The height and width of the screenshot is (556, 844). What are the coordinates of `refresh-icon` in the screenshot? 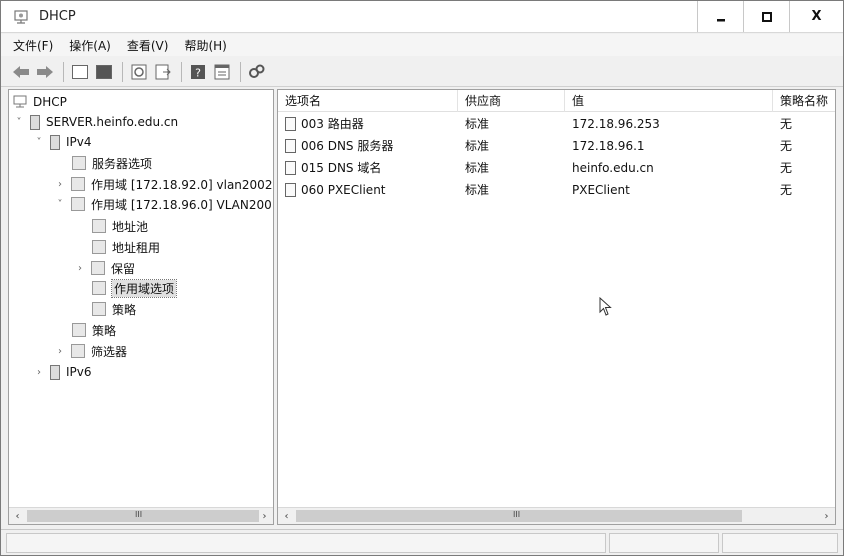 It's located at (139, 71).